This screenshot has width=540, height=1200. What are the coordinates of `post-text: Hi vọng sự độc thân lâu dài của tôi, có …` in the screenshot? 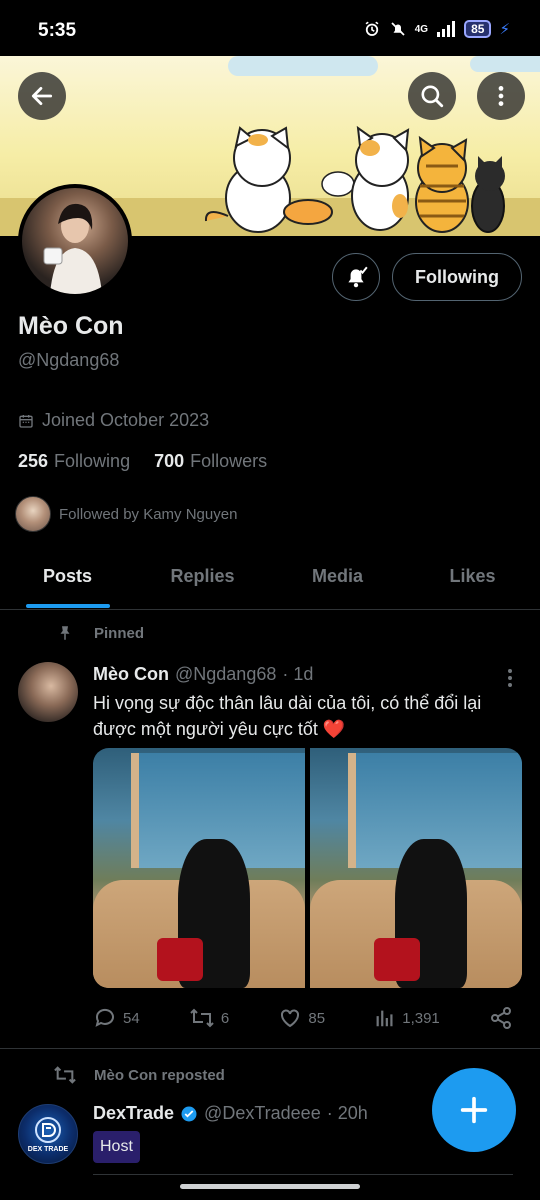 It's located at (303, 716).